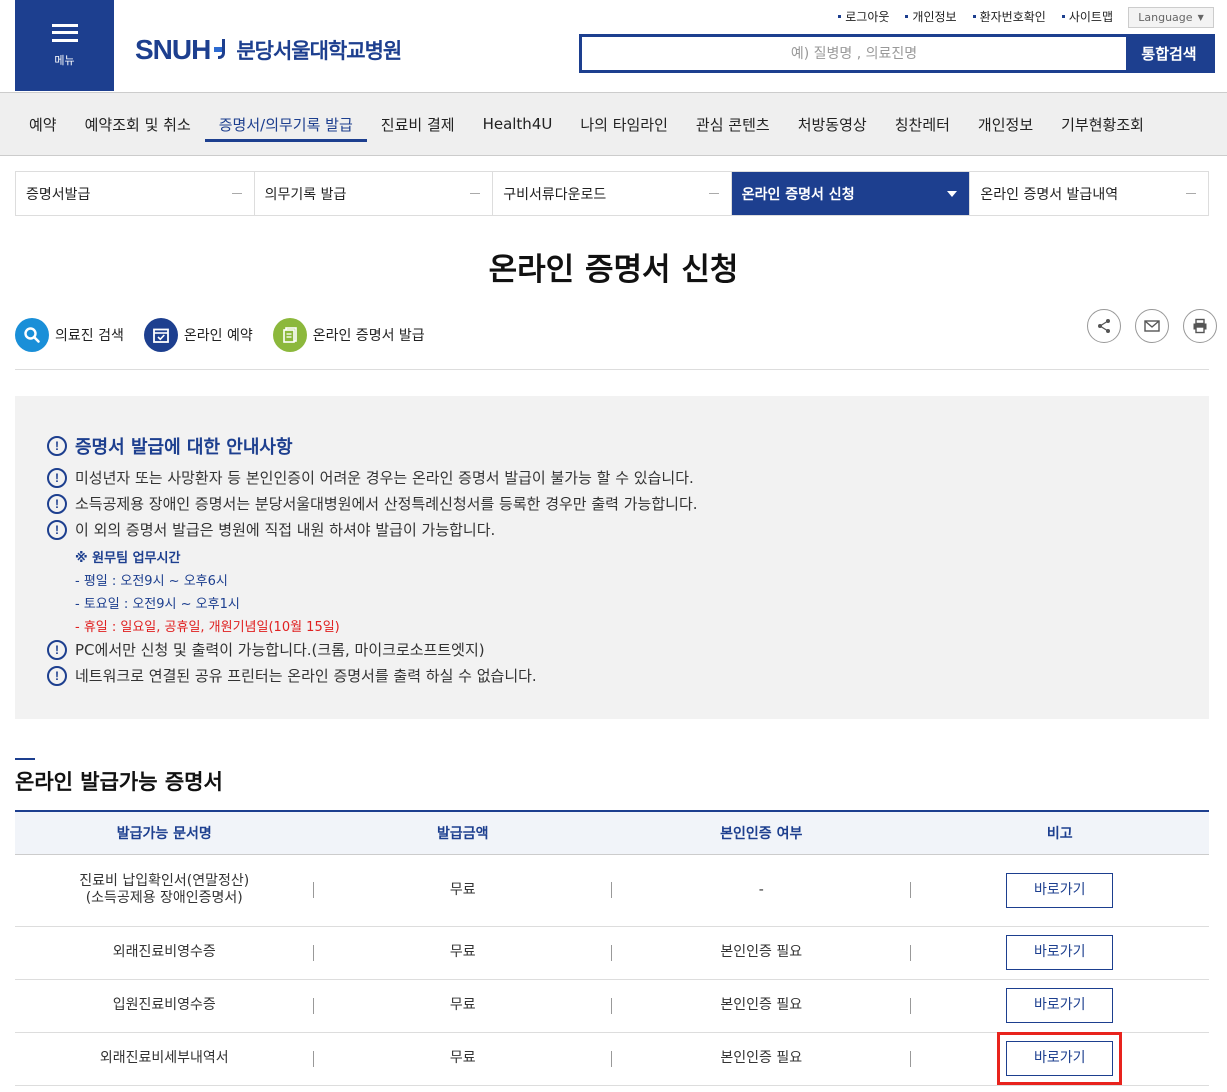 Image resolution: width=1227 pixels, height=1092 pixels. What do you see at coordinates (798, 194) in the screenshot?
I see `tab-label: 온라인 증명서 신청` at bounding box center [798, 194].